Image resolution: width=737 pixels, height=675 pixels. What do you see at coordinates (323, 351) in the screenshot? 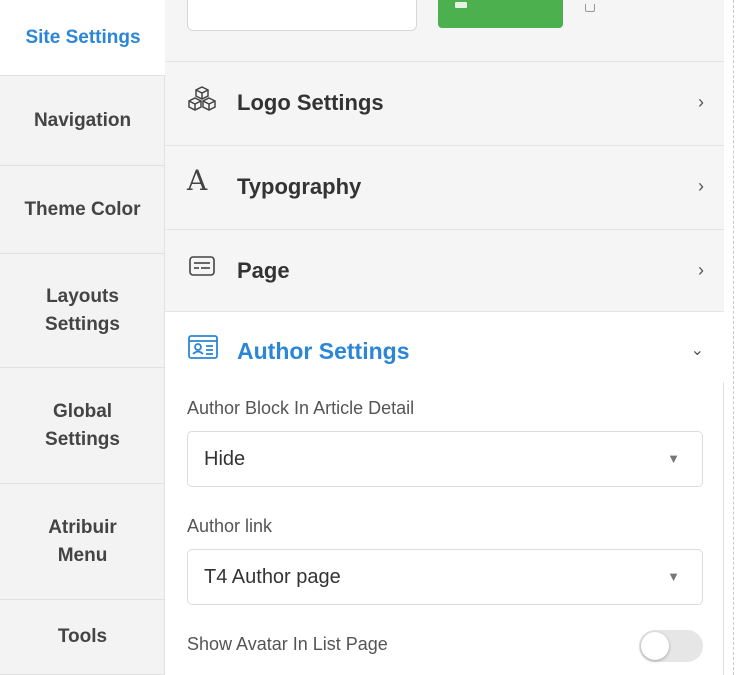
I see `section-label: Author Settings` at bounding box center [323, 351].